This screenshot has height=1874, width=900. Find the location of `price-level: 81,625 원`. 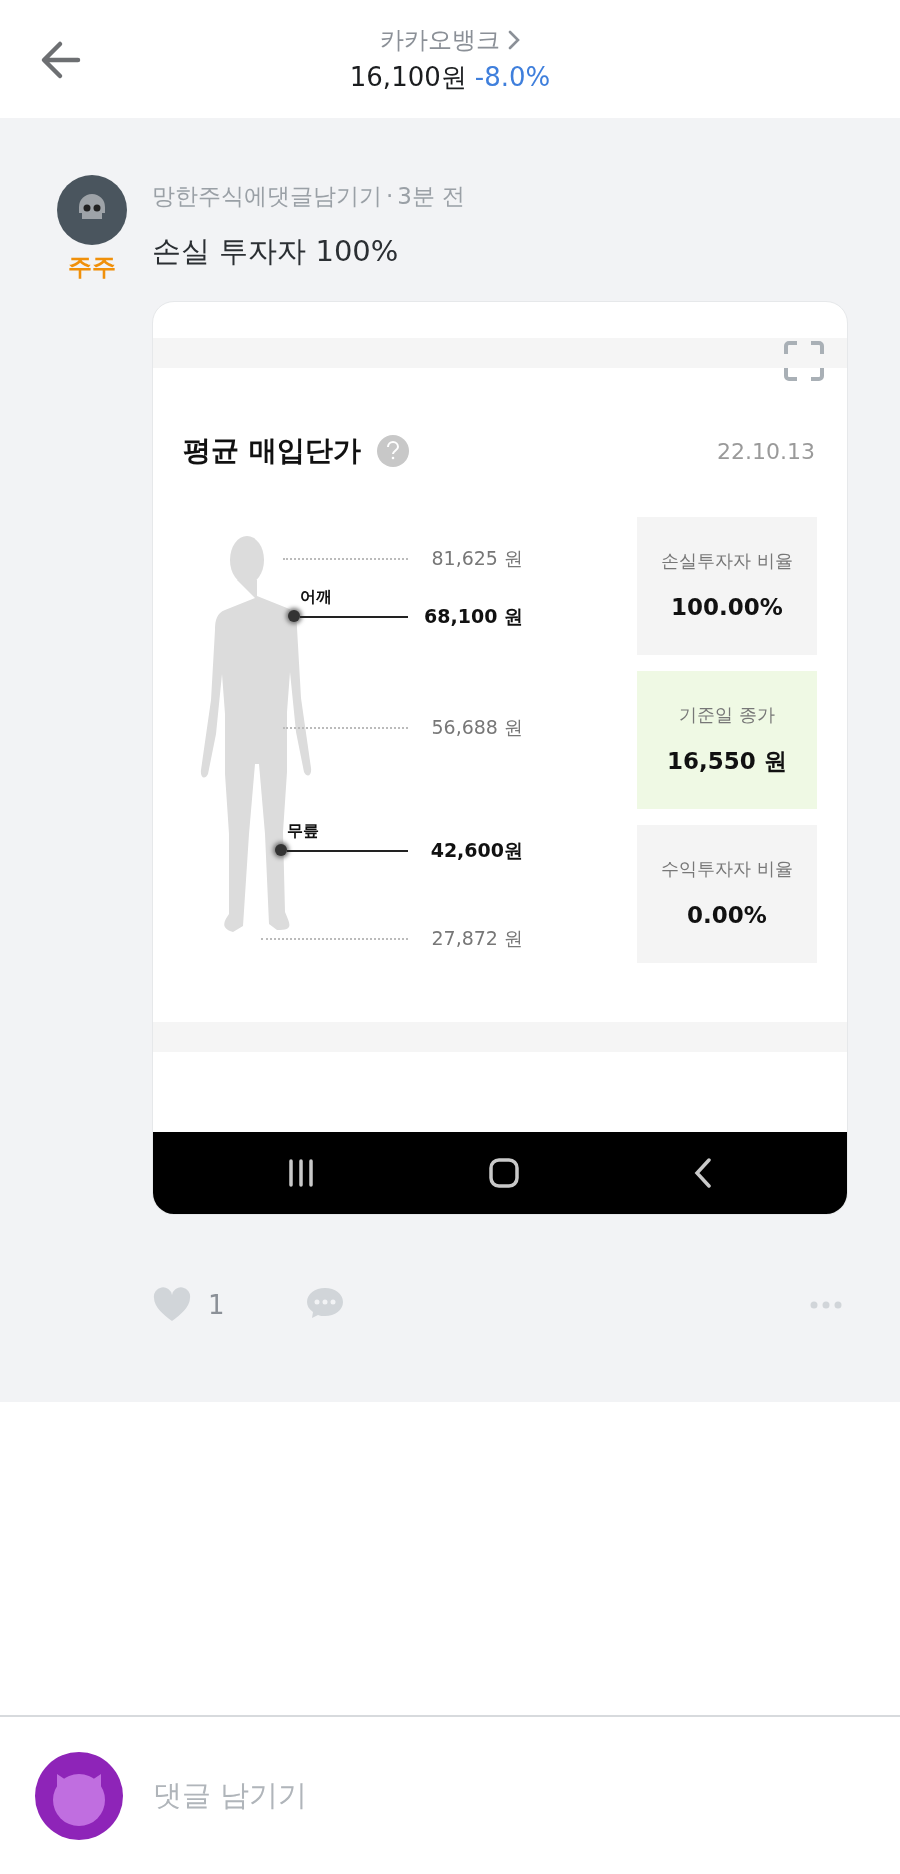

price-level: 81,625 원 is located at coordinates (477, 558).